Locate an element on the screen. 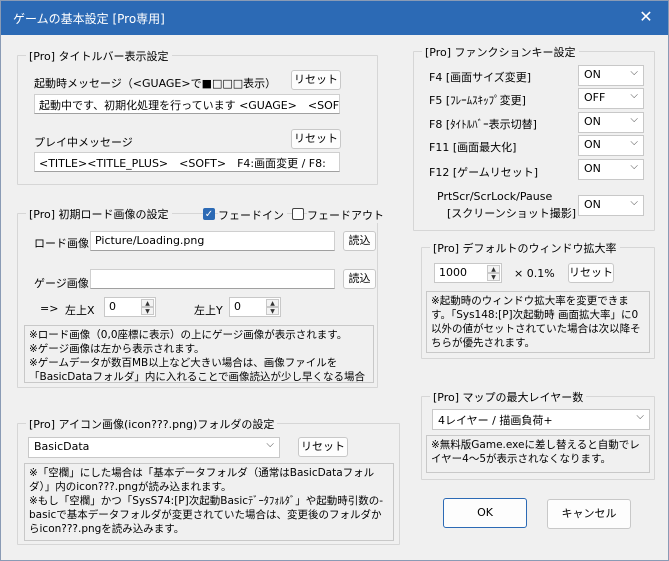 The width and height of the screenshot is (669, 561). gauge-image-browse-button: 読込 is located at coordinates (359, 279).